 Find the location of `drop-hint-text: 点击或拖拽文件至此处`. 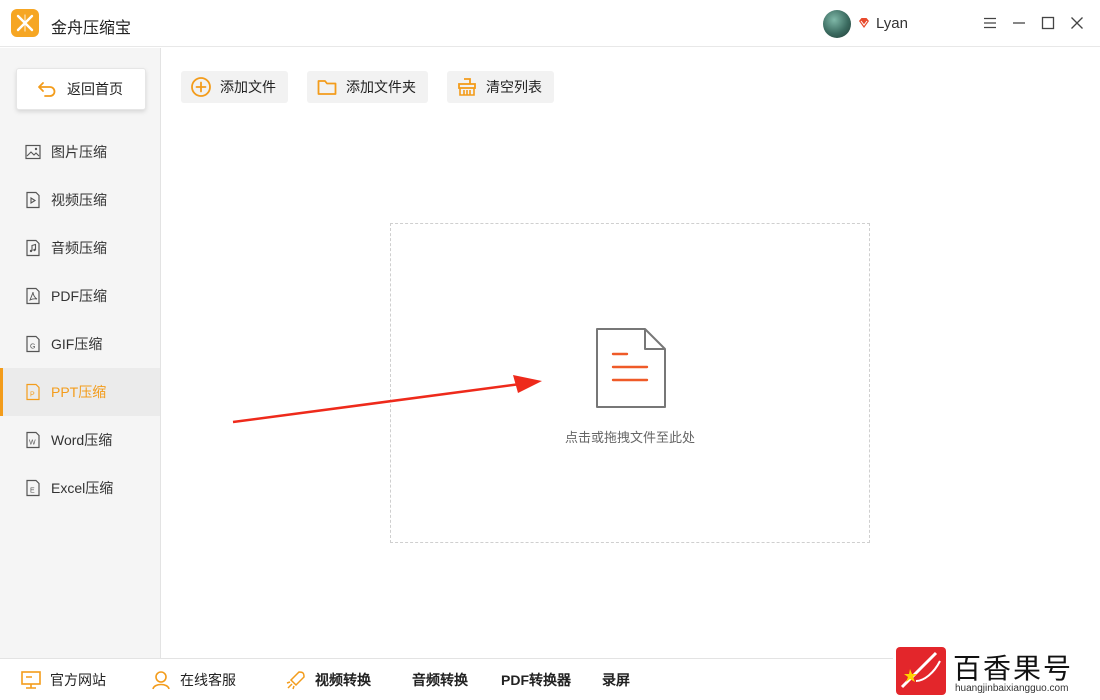

drop-hint-text: 点击或拖拽文件至此处 is located at coordinates (629, 437).